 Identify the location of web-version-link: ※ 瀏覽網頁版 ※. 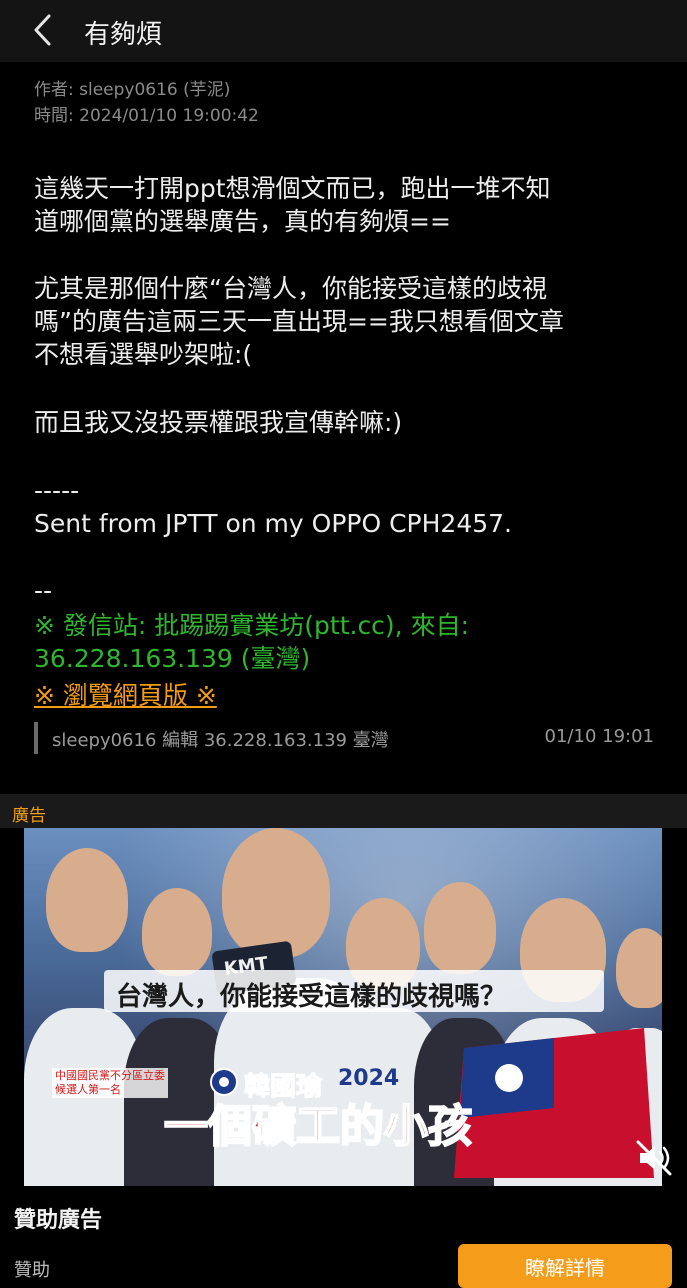
(125, 694).